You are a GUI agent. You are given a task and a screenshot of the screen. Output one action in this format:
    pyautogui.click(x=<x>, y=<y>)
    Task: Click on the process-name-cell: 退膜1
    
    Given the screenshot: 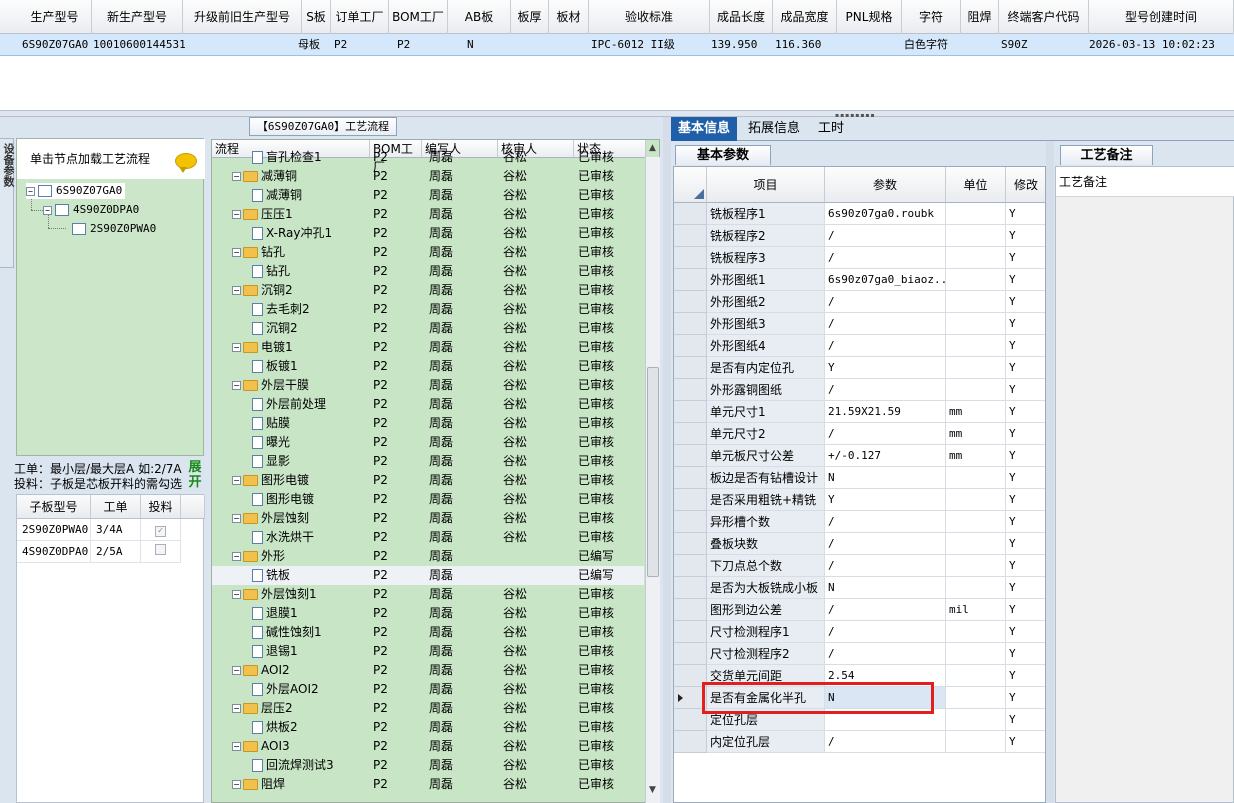 What is the action you would take?
    pyautogui.click(x=311, y=613)
    